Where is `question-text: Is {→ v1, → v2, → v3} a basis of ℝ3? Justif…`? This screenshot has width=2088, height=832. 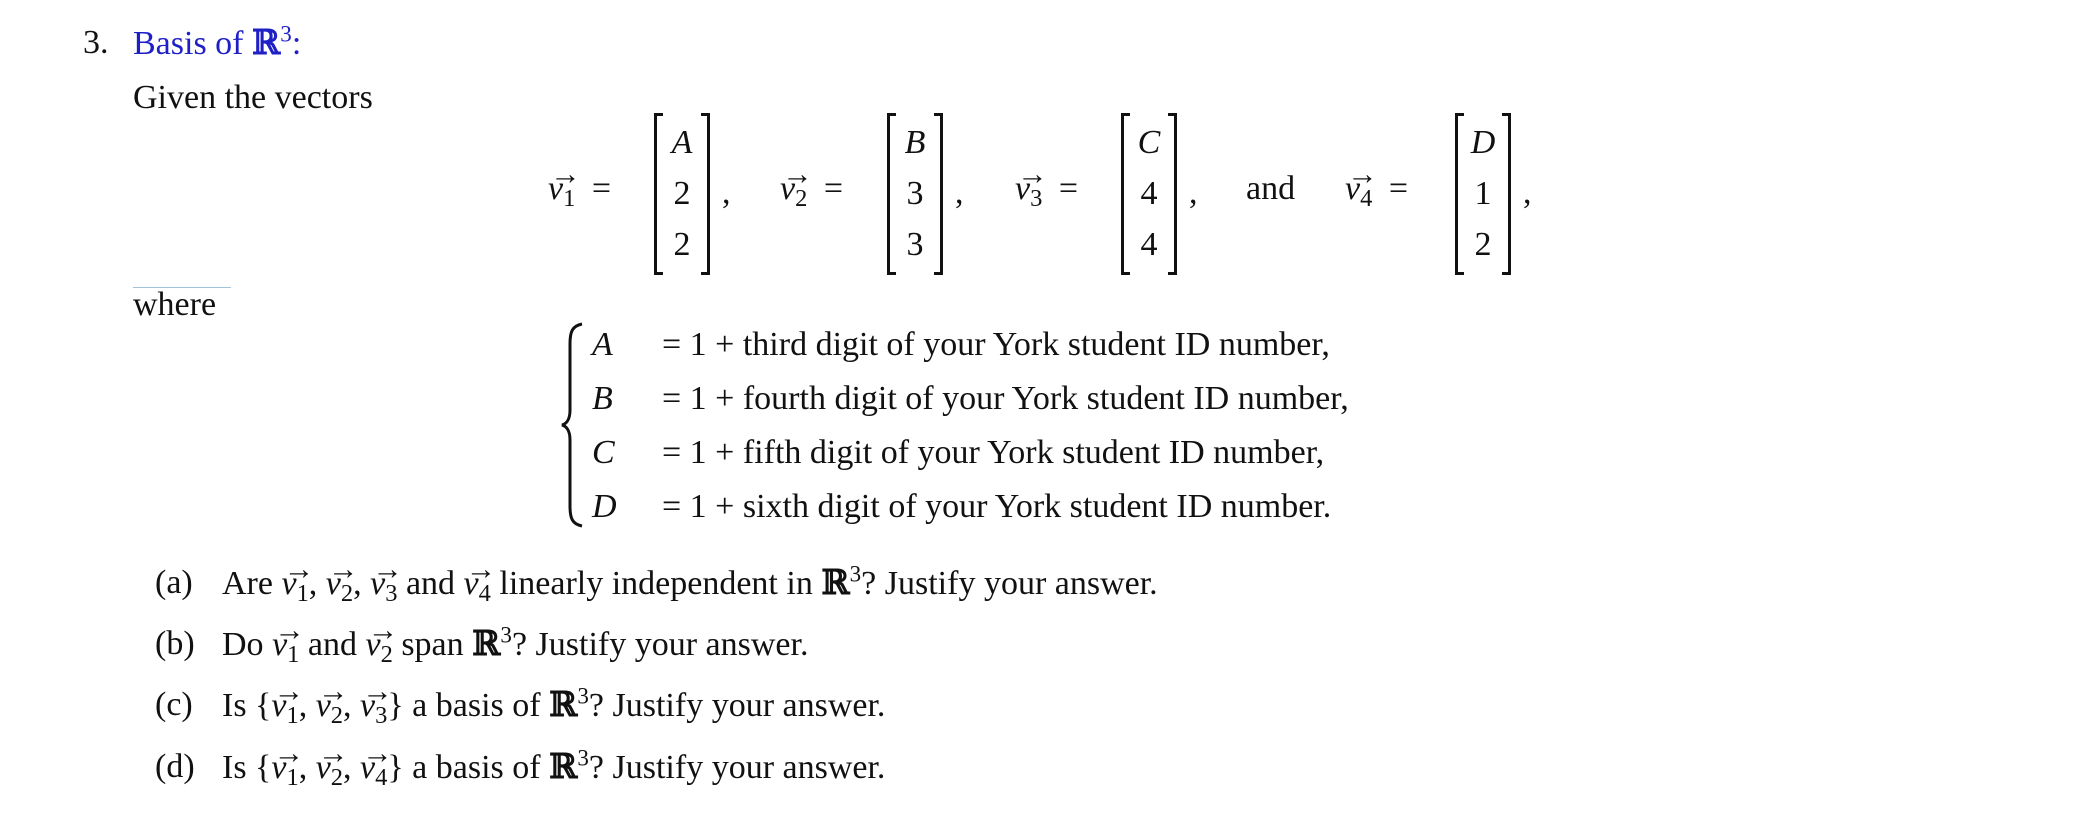
question-text: Is {→ v1, → v2, → v3} a basis of ℝ3? Justif… is located at coordinates (554, 701).